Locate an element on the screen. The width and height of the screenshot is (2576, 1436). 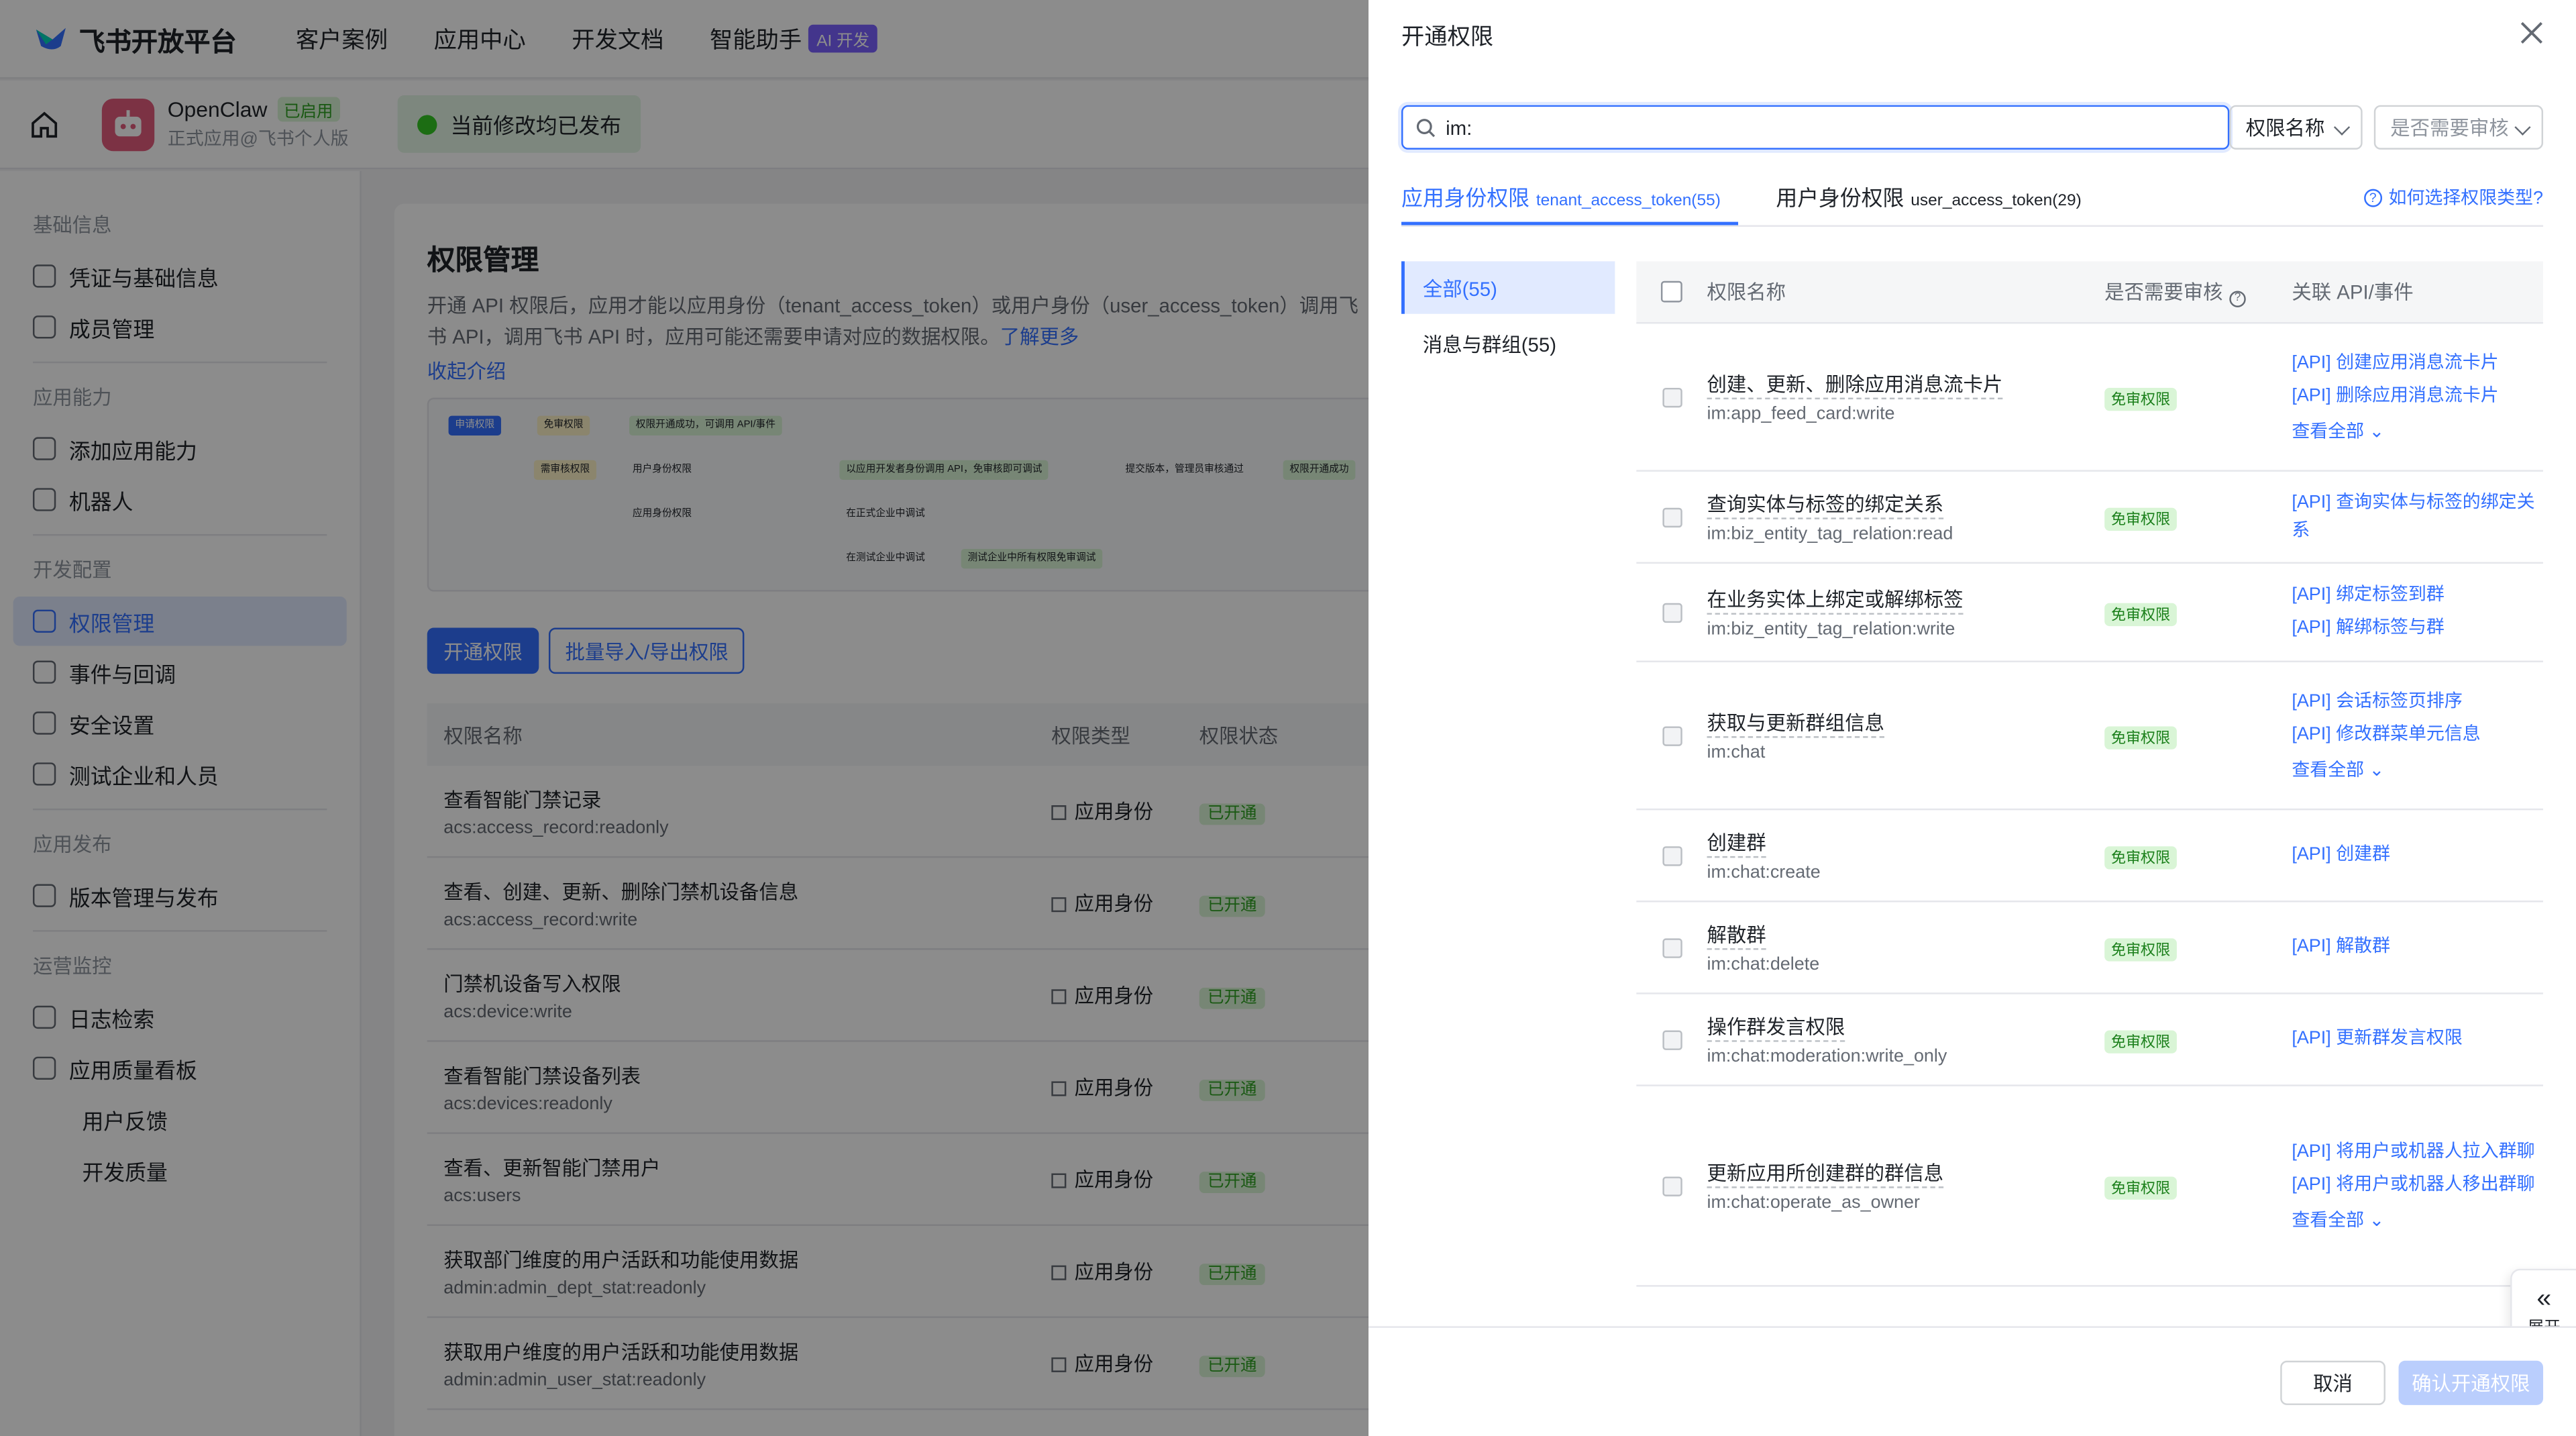
tab-label: 用户身份权限 is located at coordinates (1840, 198).